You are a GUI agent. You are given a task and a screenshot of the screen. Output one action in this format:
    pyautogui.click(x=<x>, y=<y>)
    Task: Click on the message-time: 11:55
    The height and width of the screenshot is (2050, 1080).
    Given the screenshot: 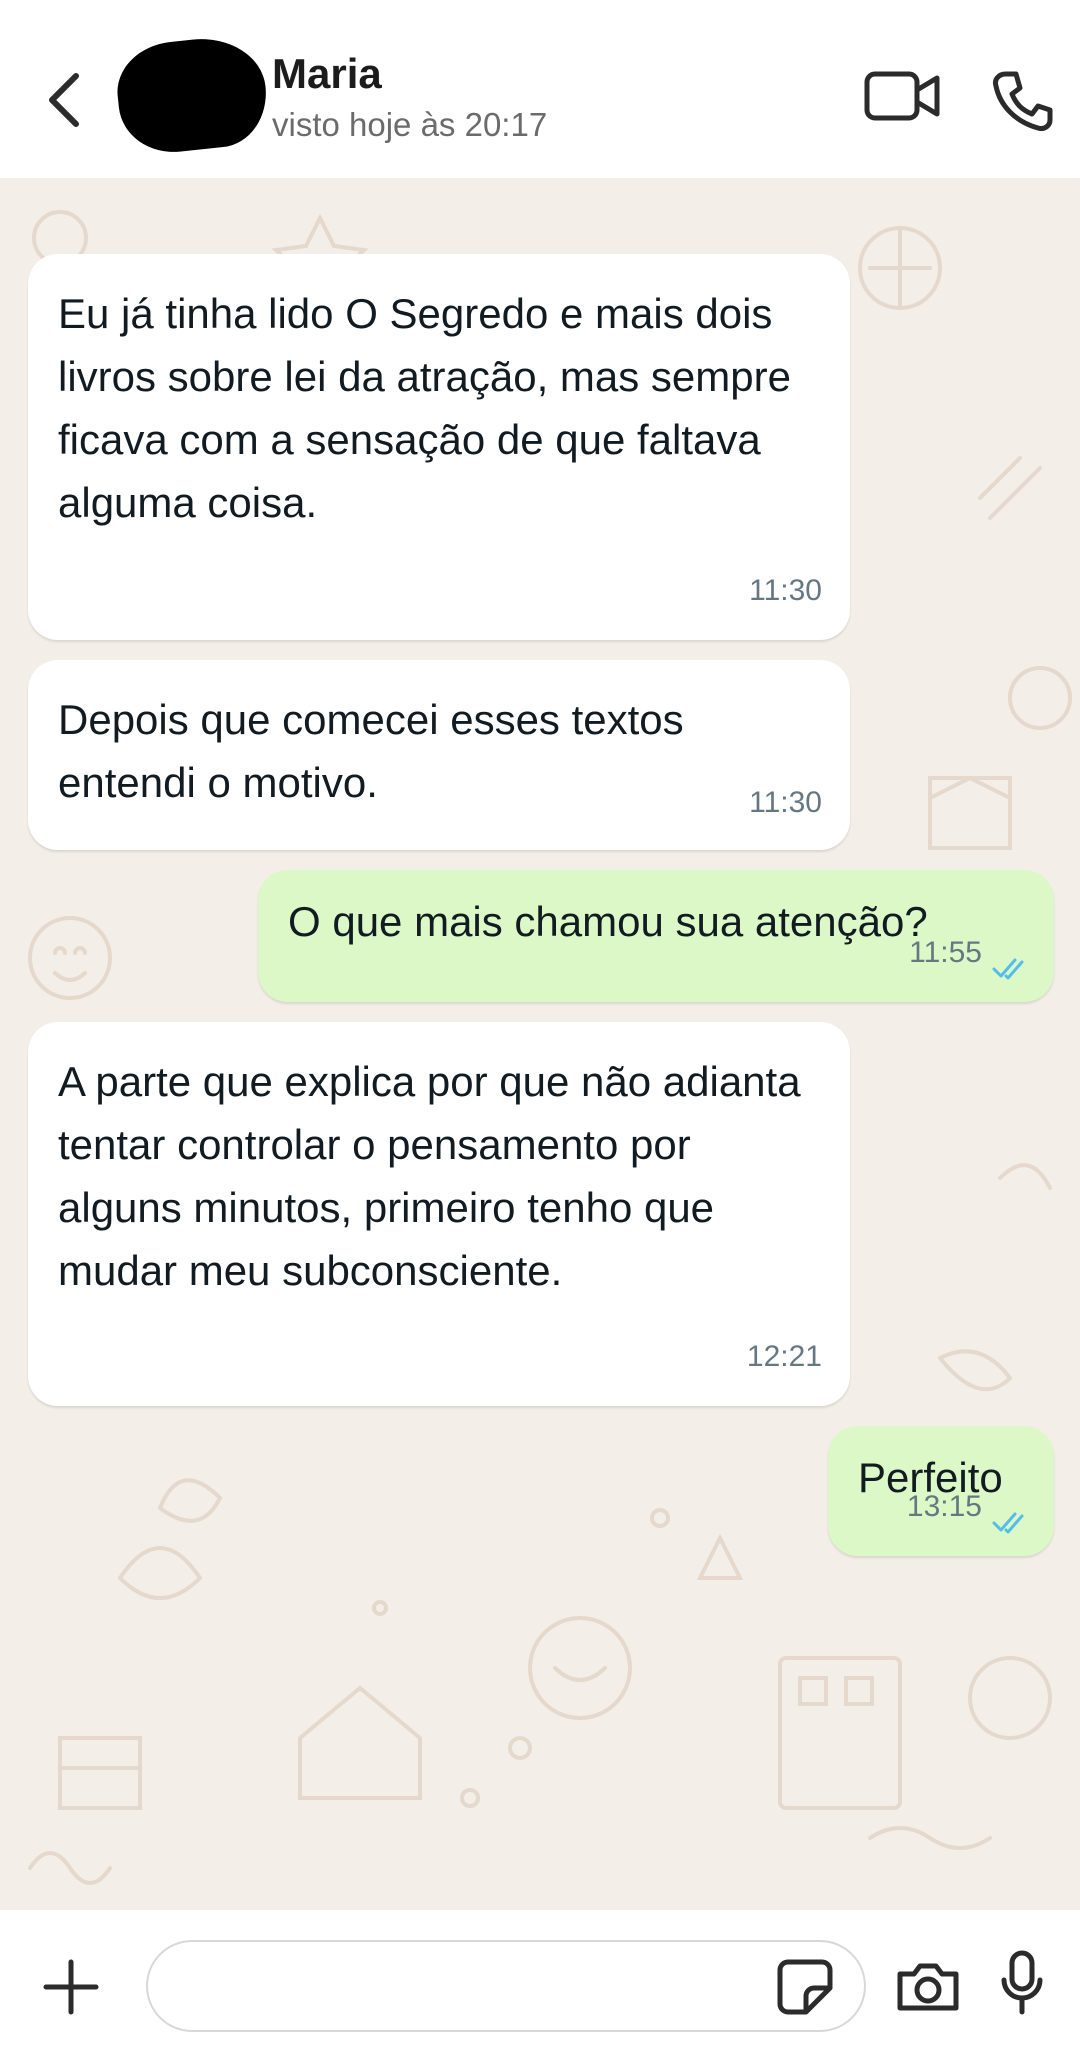 What is the action you would take?
    pyautogui.click(x=945, y=952)
    